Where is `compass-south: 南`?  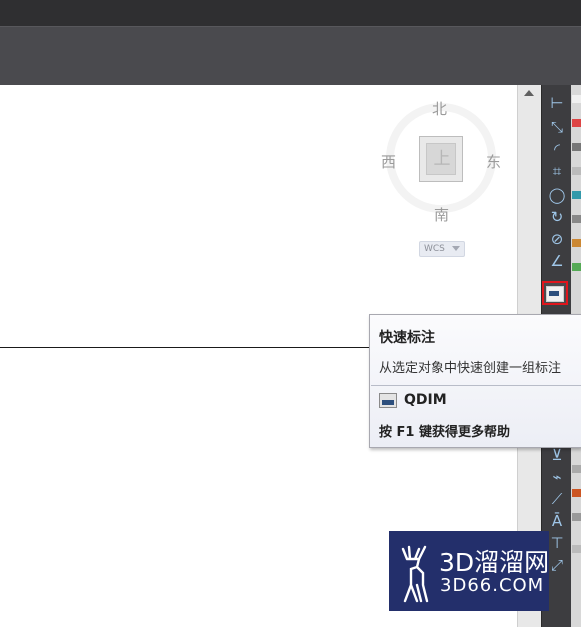
compass-south: 南 is located at coordinates (441, 214).